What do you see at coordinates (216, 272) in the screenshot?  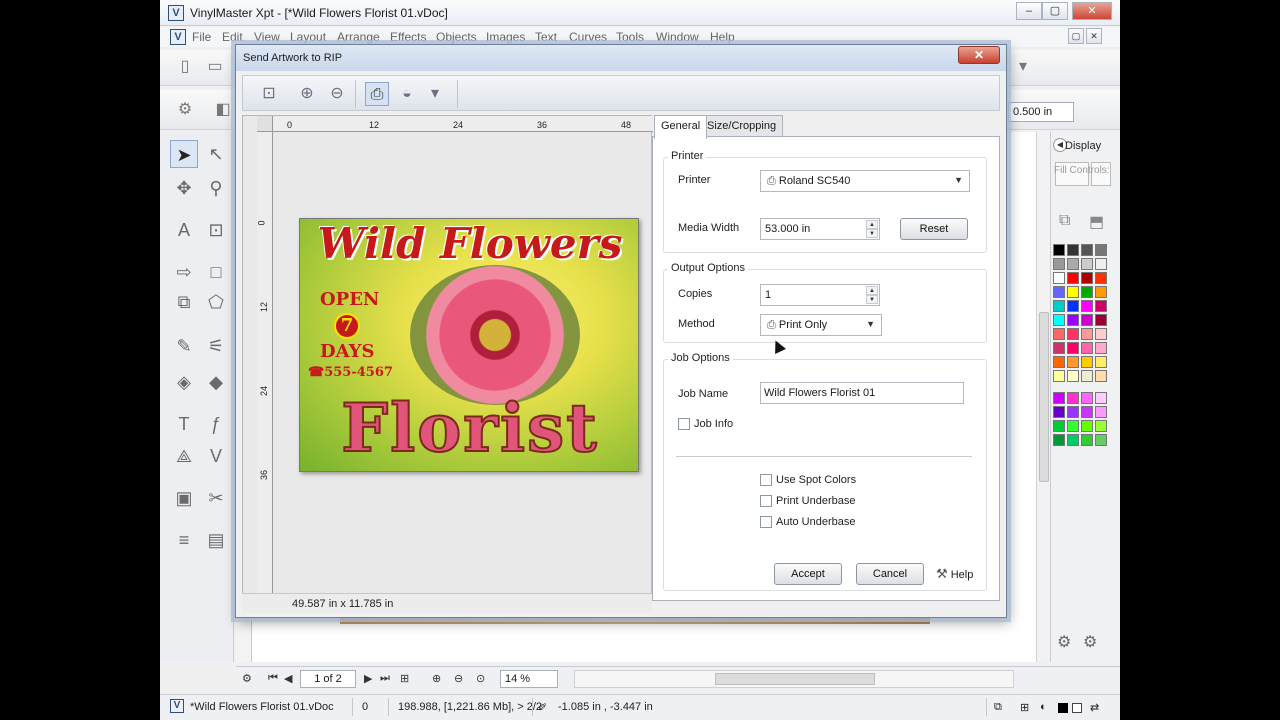 I see `rectangle-tool-icon: □` at bounding box center [216, 272].